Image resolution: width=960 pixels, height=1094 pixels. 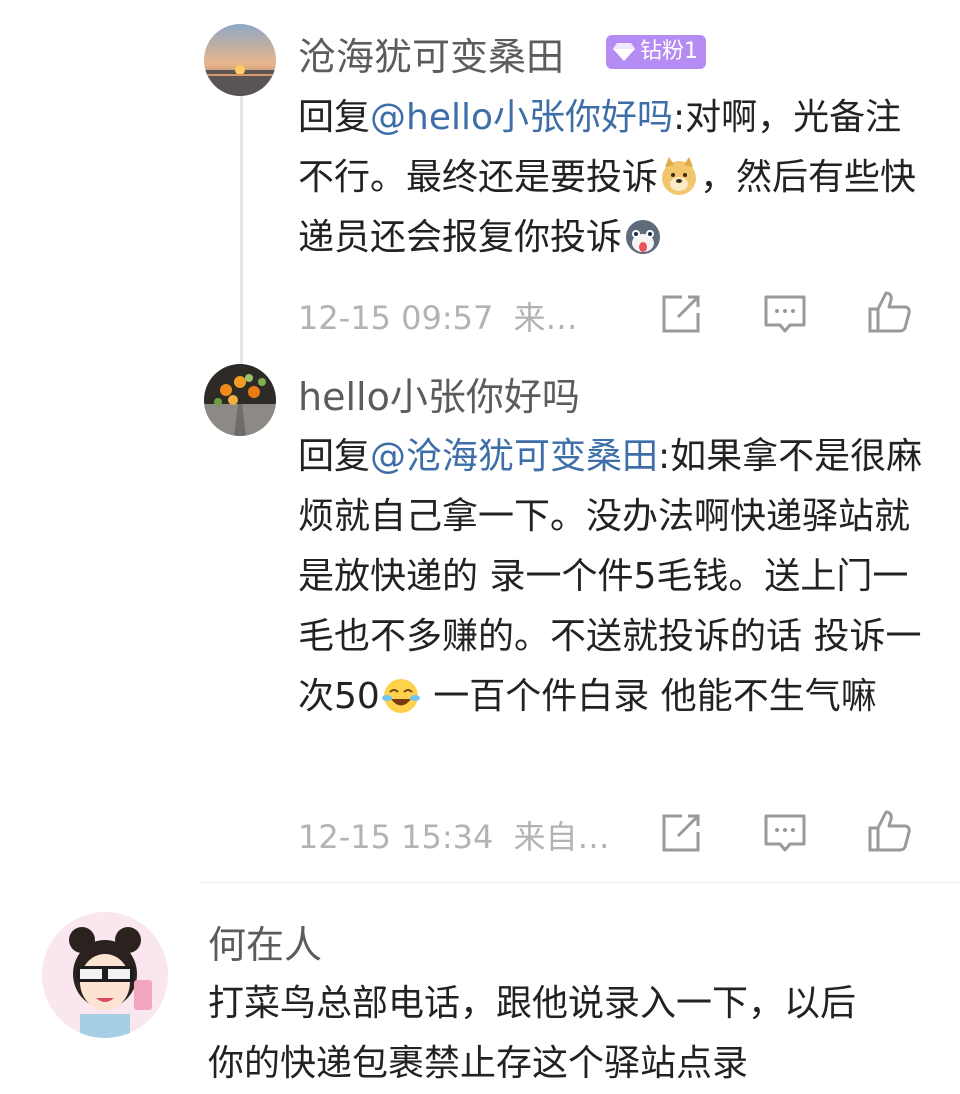 I want to click on divider, so click(x=580, y=882).